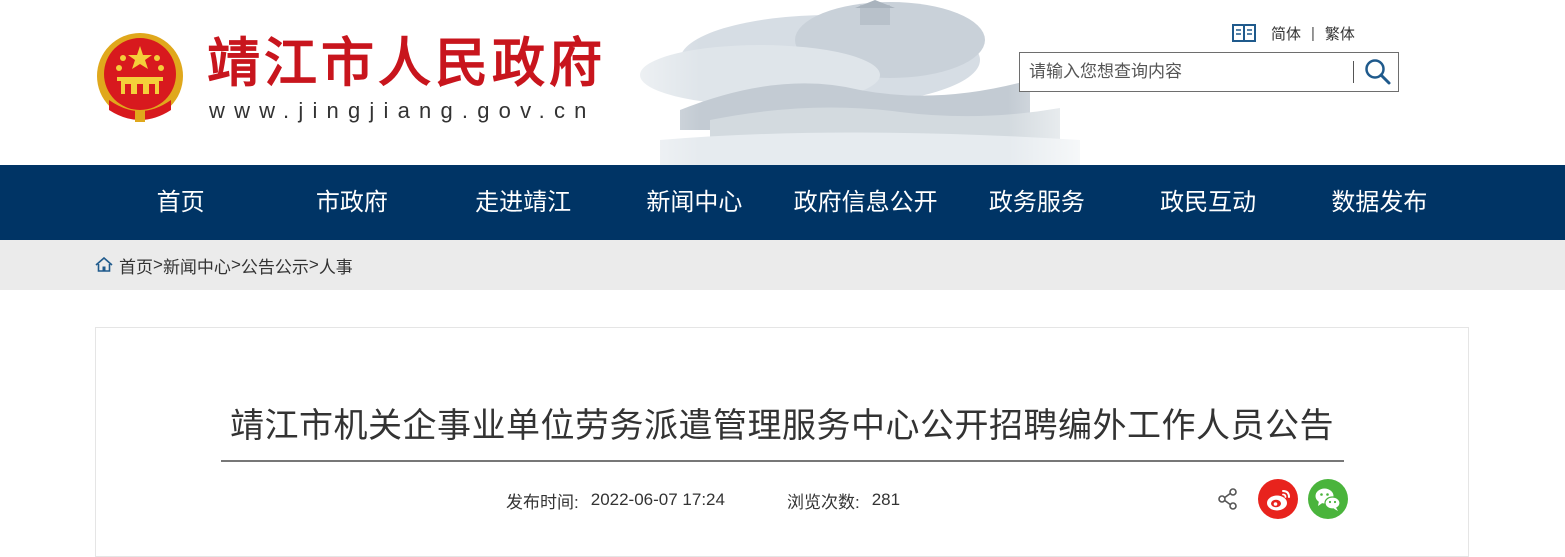 This screenshot has height=557, width=1565. What do you see at coordinates (180, 202) in the screenshot?
I see `nav-item-home: 首页` at bounding box center [180, 202].